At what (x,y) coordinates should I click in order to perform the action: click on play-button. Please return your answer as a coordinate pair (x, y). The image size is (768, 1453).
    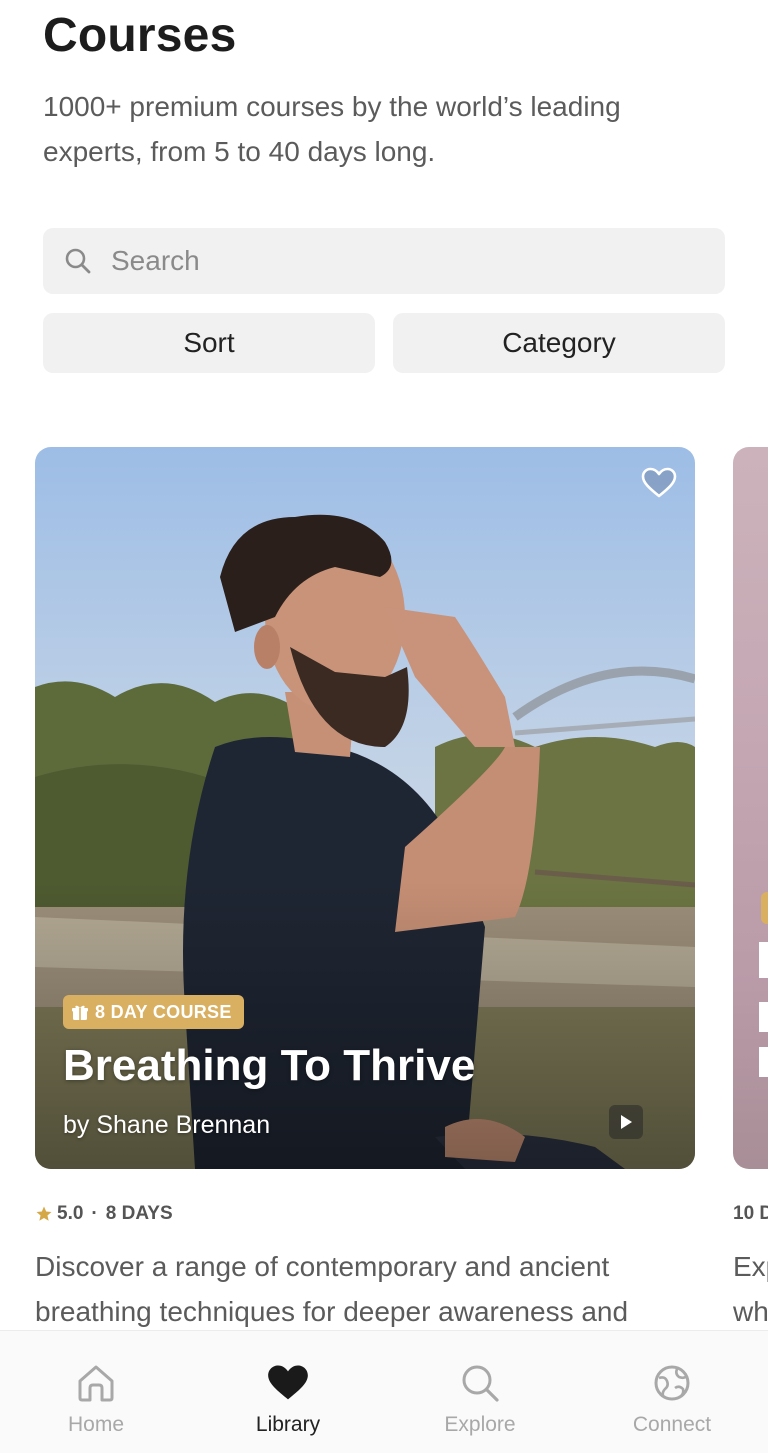
    Looking at the image, I should click on (626, 1122).